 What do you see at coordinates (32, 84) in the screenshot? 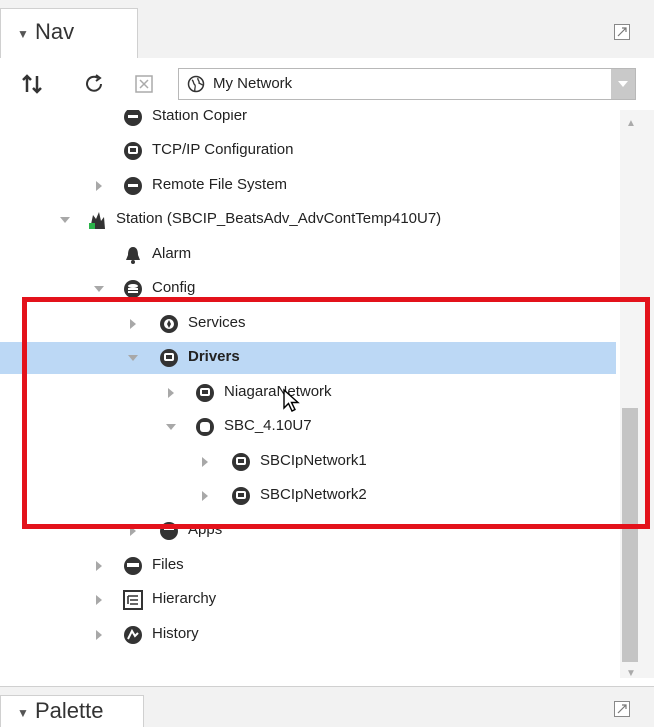
I see `sync-arrows-icon` at bounding box center [32, 84].